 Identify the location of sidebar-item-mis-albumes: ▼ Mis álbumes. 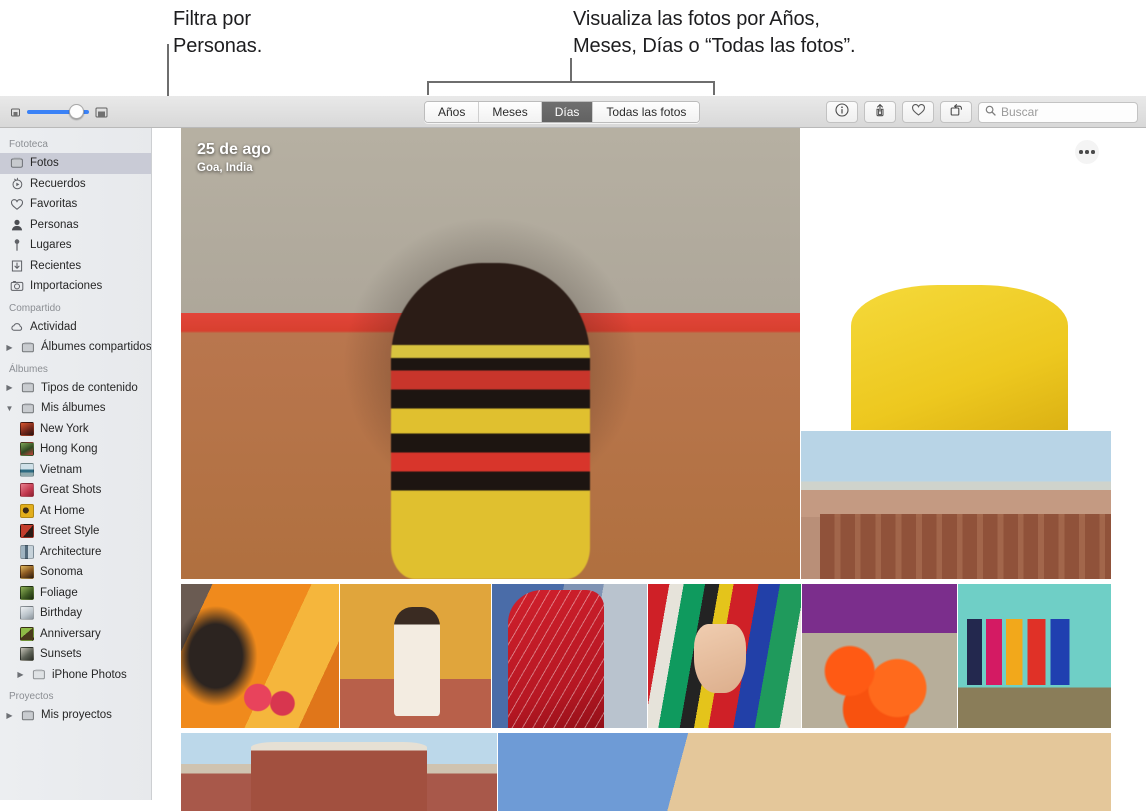
(75, 408).